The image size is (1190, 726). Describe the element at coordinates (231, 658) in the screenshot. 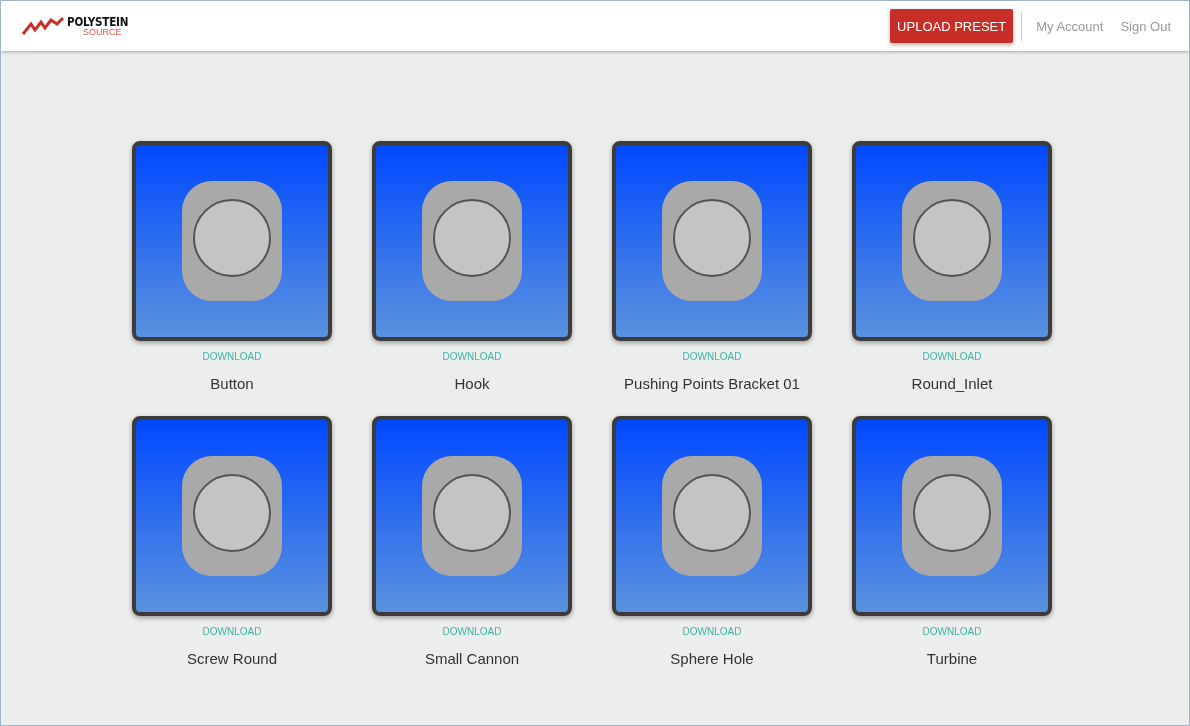

I see `preset-name: Screw Round` at that location.